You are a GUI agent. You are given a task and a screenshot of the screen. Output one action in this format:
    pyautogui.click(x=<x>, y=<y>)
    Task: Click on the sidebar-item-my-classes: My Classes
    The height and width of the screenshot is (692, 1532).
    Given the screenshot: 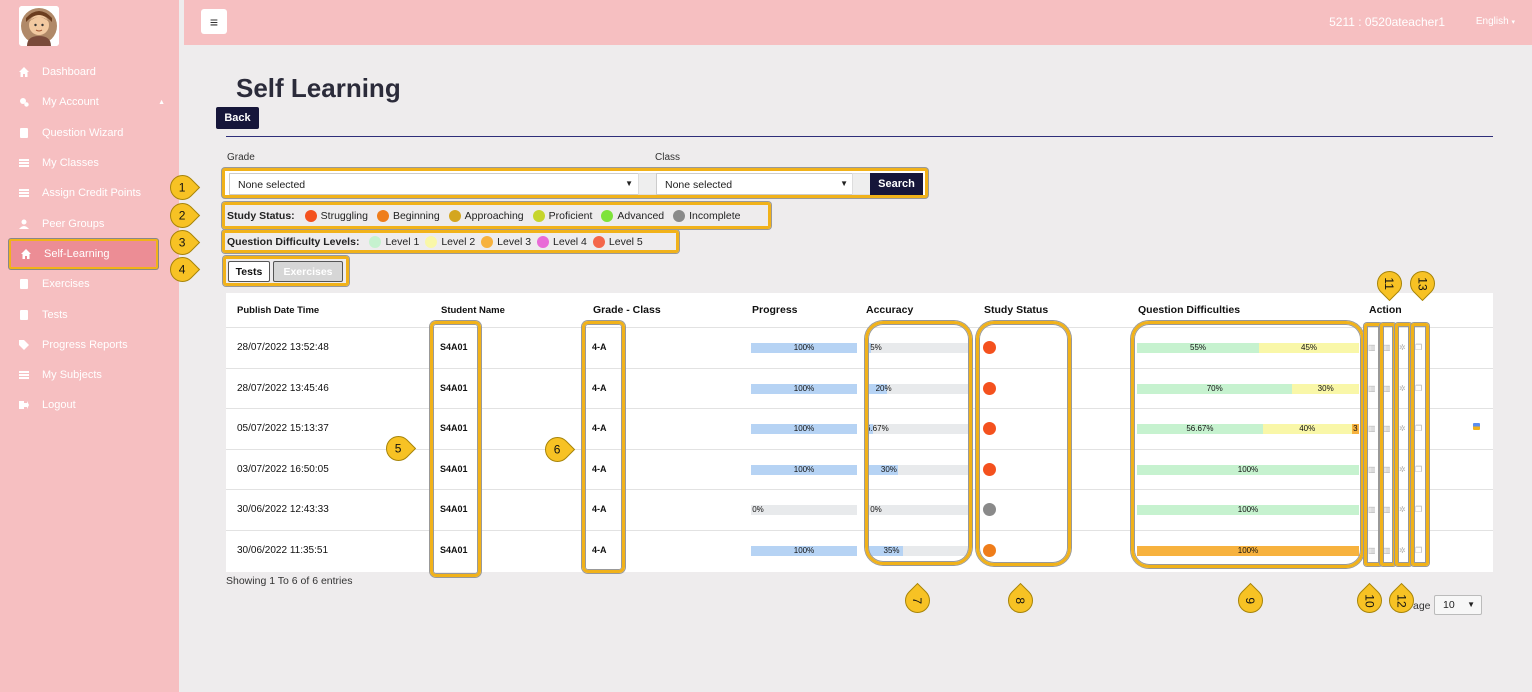 What is the action you would take?
    pyautogui.click(x=89, y=163)
    